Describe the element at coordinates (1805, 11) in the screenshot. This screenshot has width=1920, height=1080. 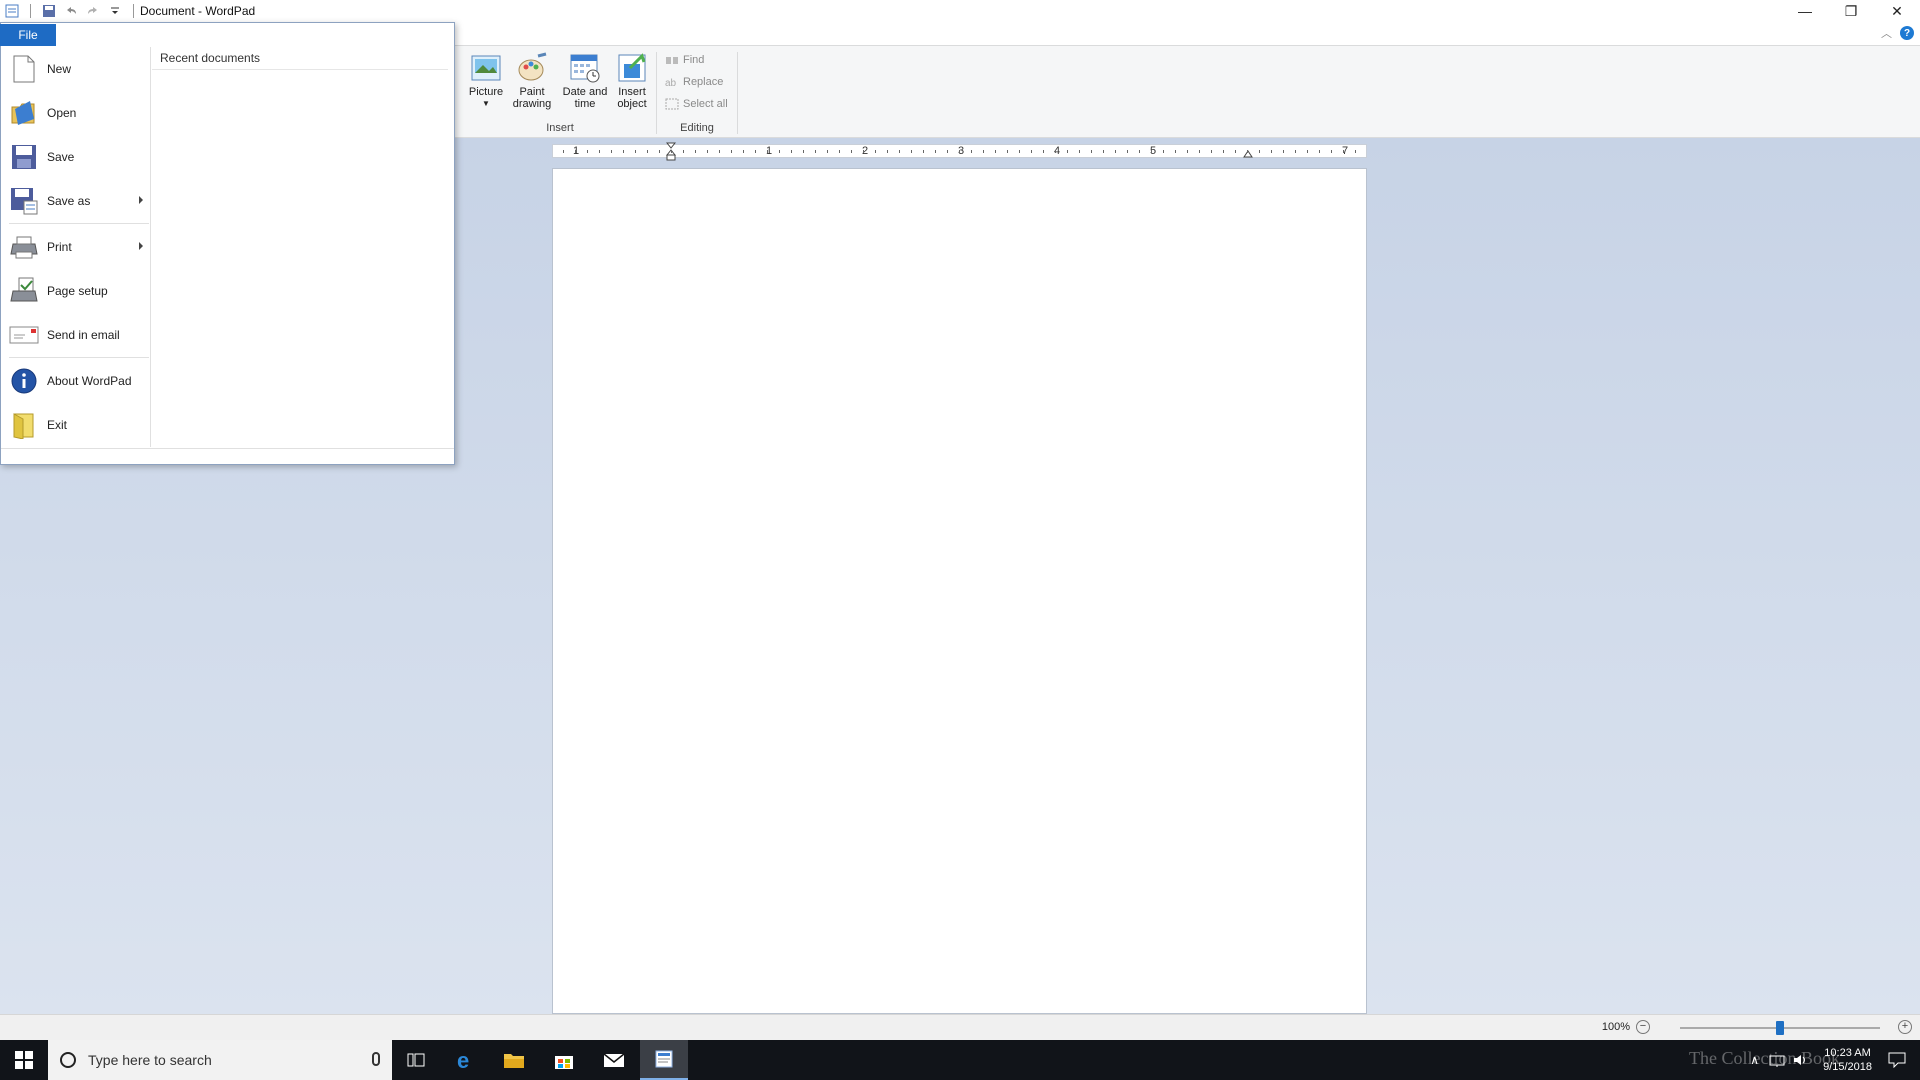
I see `minimize-button: —` at that location.